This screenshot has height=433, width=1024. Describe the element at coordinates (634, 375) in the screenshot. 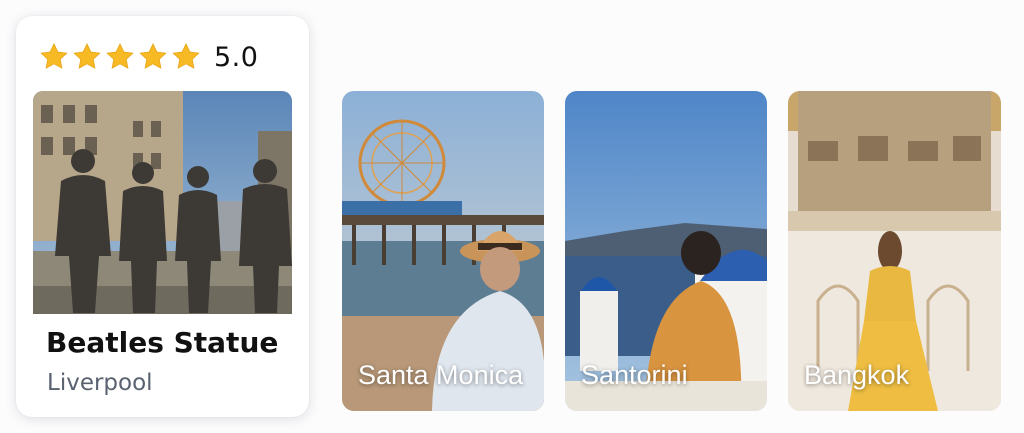

I see `destination-label: Santorini` at that location.